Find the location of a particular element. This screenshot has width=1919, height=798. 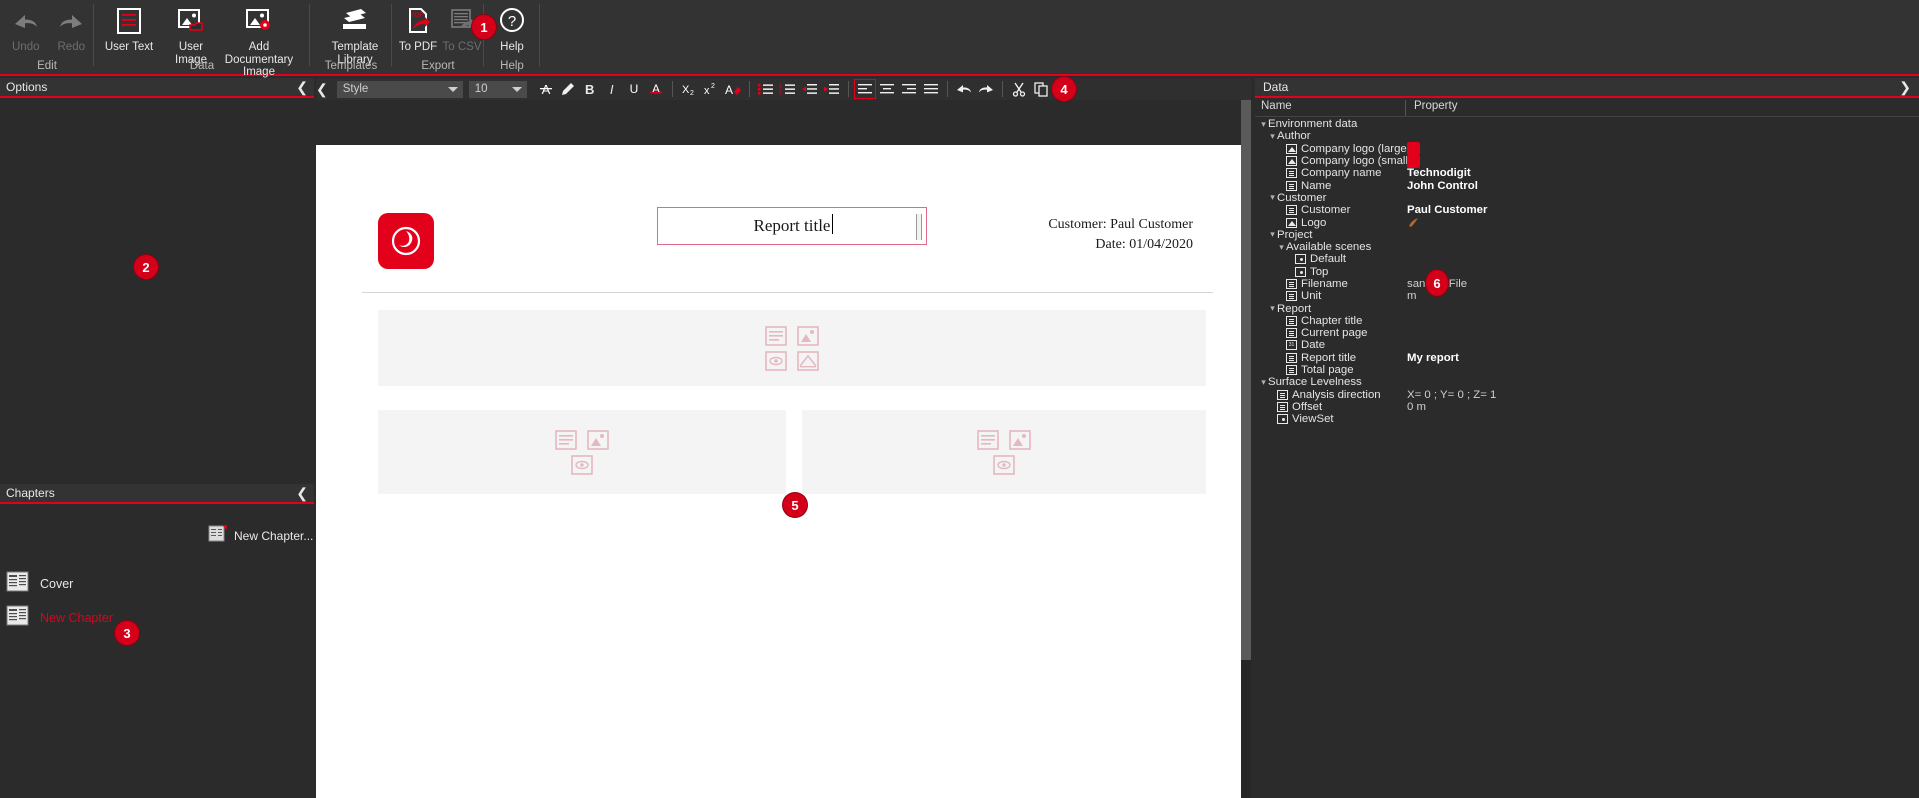

data-tree-row: Chapter title is located at coordinates (1587, 321).